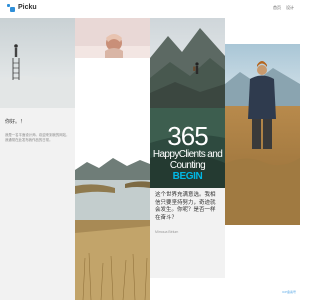 Image resolution: width=320 pixels, height=300 pixels. I want to click on photo-man-field, so click(262, 134).